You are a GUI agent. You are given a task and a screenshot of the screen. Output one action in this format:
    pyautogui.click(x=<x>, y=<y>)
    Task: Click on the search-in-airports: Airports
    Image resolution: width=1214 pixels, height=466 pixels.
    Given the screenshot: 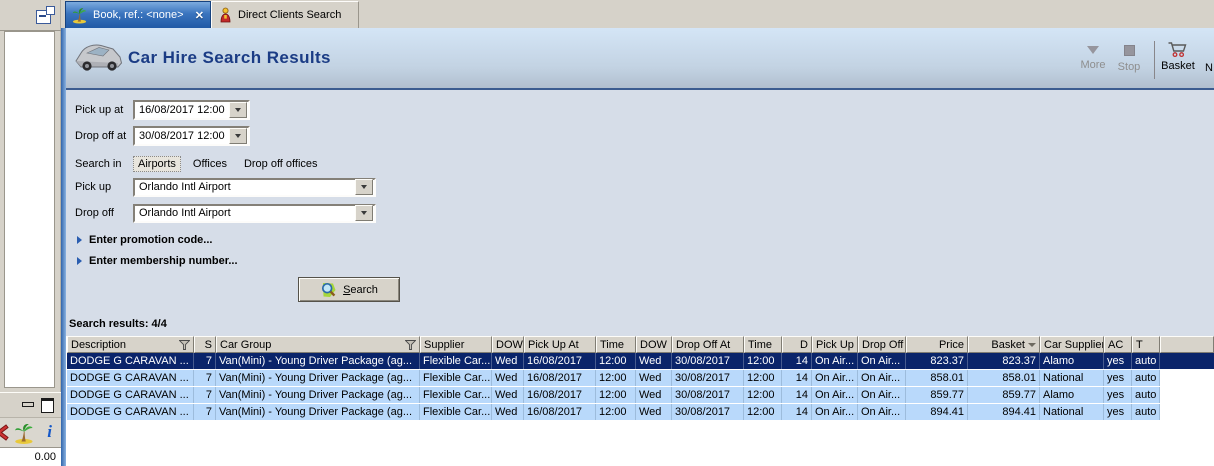 What is the action you would take?
    pyautogui.click(x=157, y=164)
    